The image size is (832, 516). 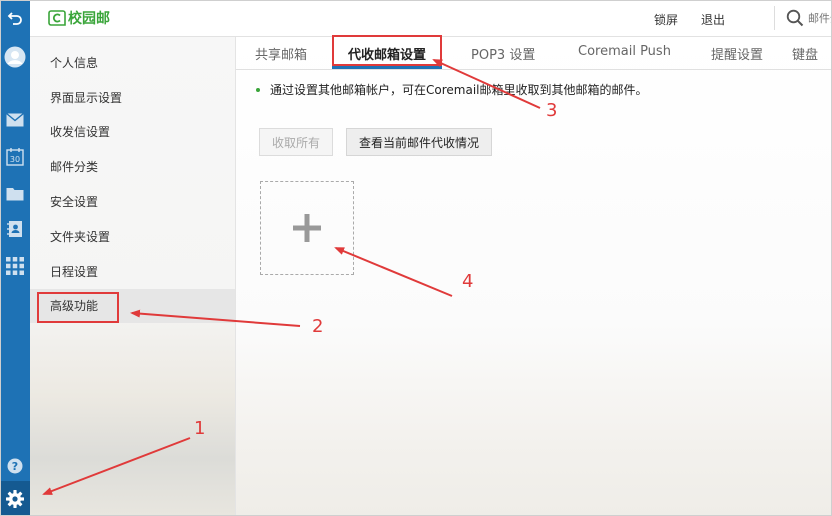 What do you see at coordinates (468, 281) in the screenshot?
I see `annotation-number-4: 4` at bounding box center [468, 281].